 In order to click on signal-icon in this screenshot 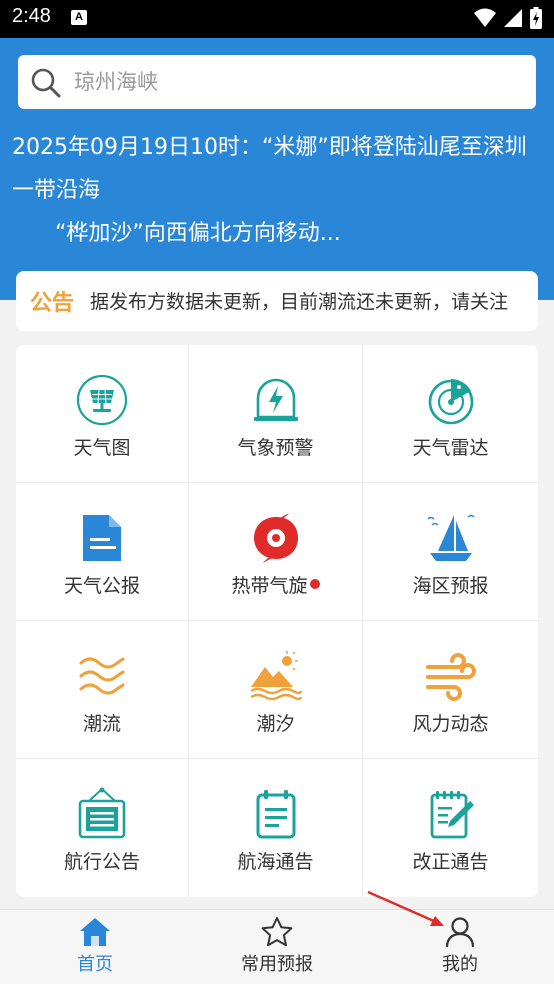, I will do `click(513, 18)`.